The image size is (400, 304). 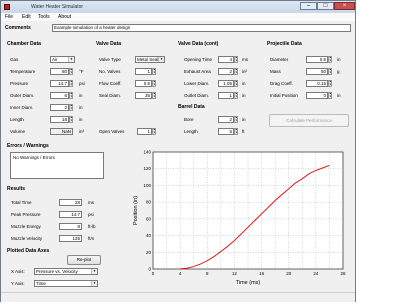 I want to click on open-valves-spinner: ▲ ▼, so click(x=154, y=131).